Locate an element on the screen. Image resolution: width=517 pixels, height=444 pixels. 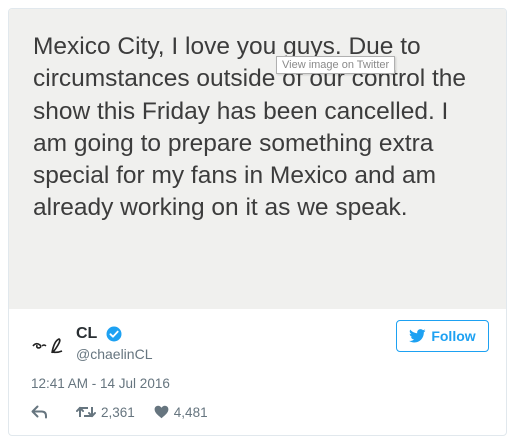
heart-icon is located at coordinates (161, 412).